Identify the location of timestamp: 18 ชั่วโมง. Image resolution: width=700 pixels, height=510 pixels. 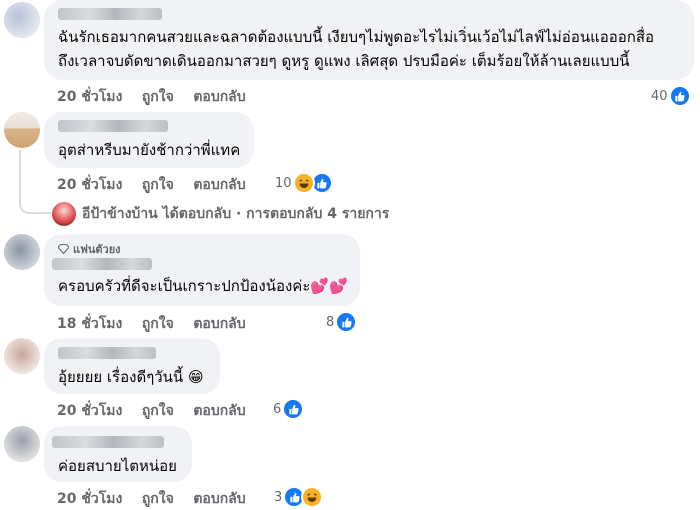
(89, 324).